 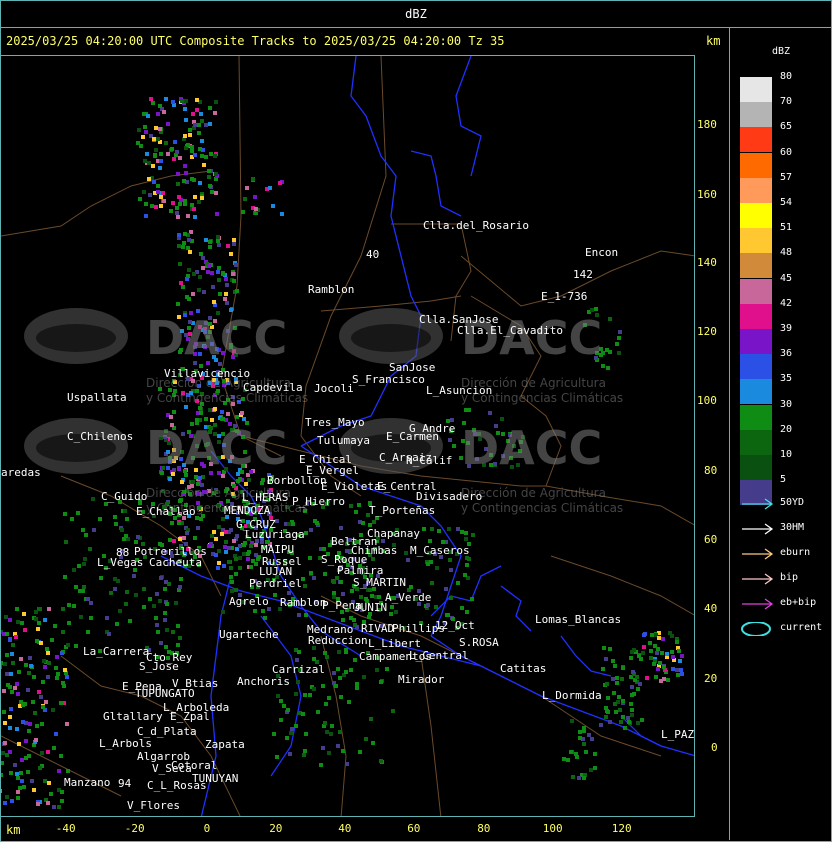 I want to click on legend-track-label: bip, so click(x=789, y=577).